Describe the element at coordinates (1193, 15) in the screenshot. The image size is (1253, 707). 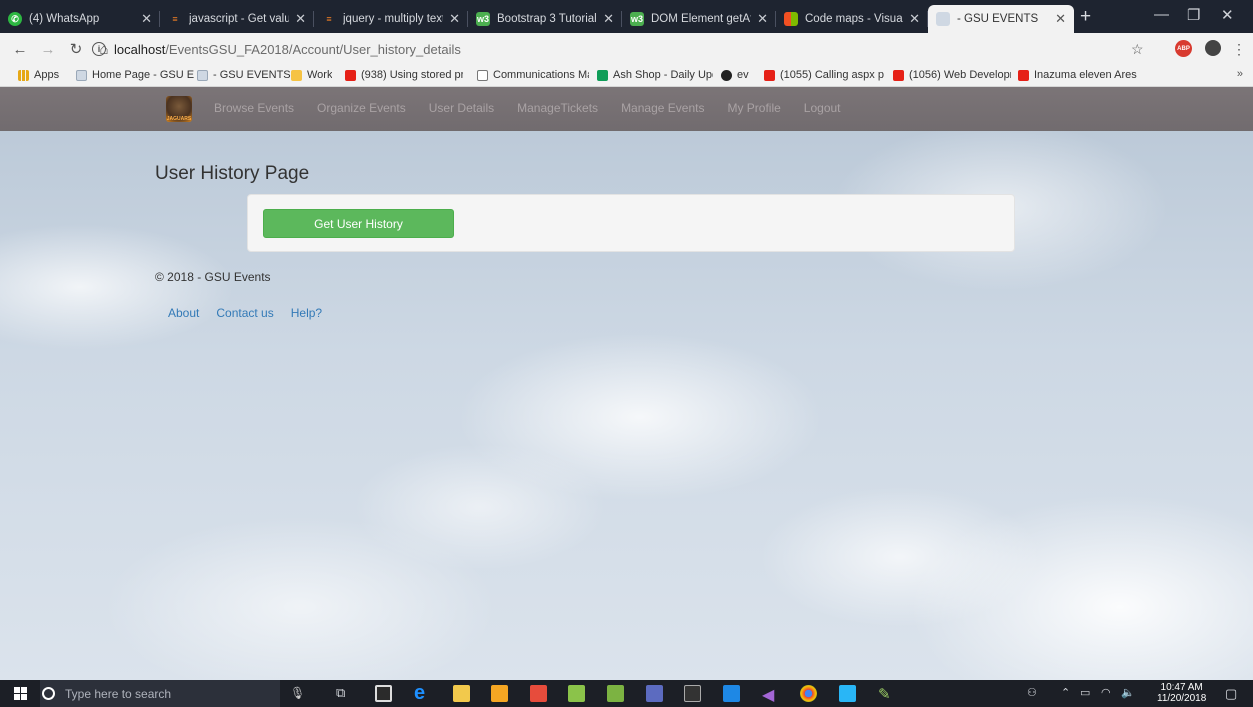
I see `maximize-icon: ❐` at that location.